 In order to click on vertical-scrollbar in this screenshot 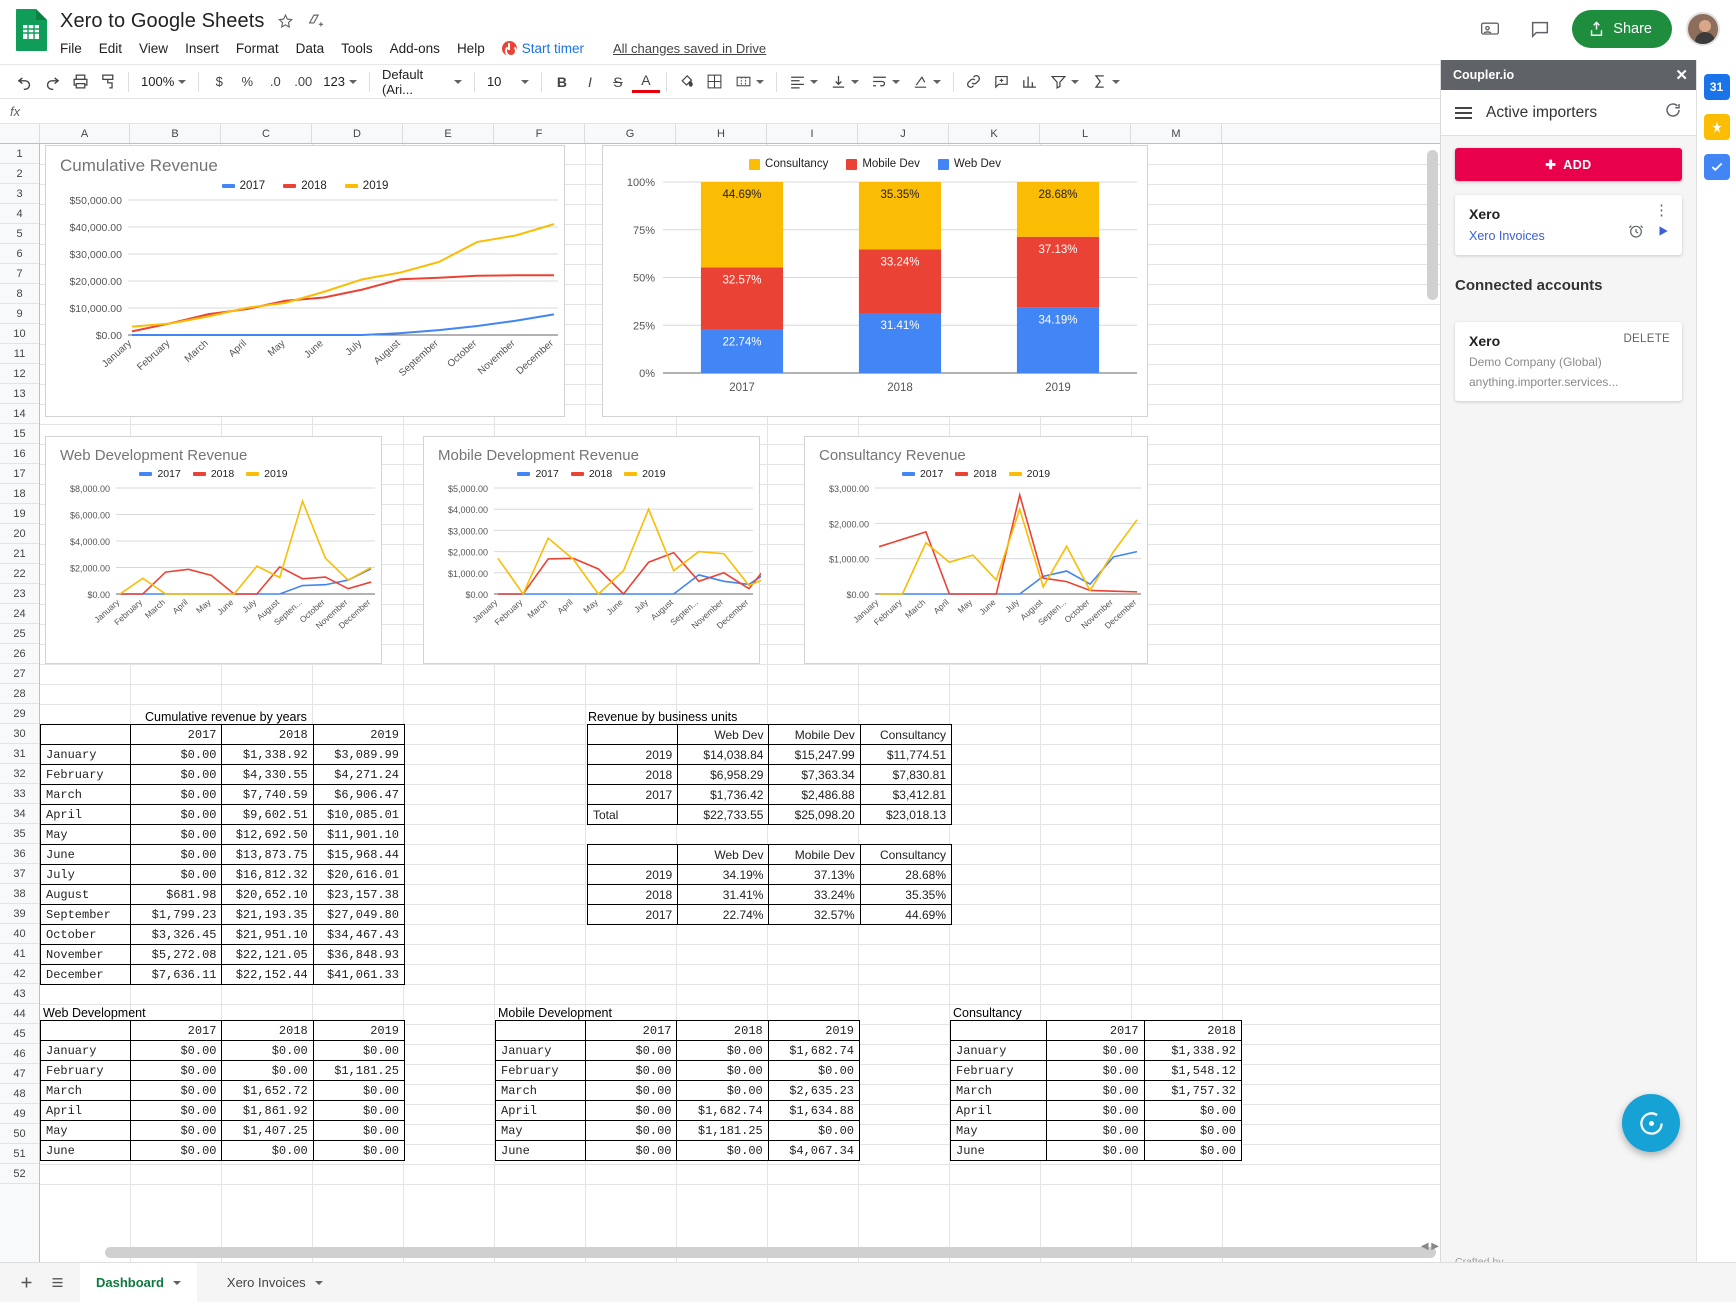, I will do `click(1432, 325)`.